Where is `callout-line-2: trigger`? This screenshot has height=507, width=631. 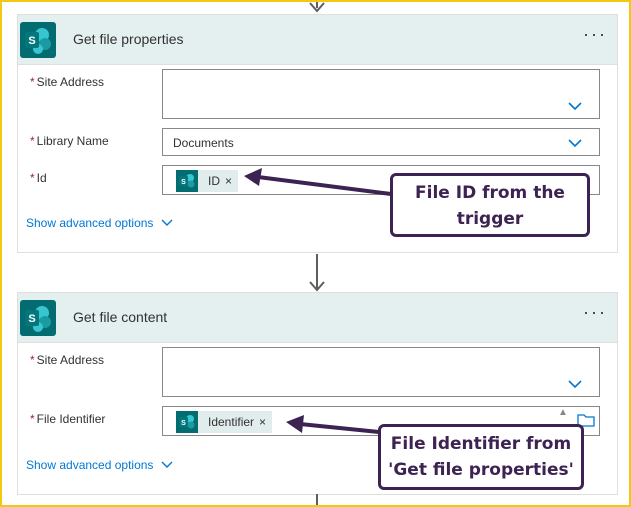 callout-line-2: trigger is located at coordinates (490, 219).